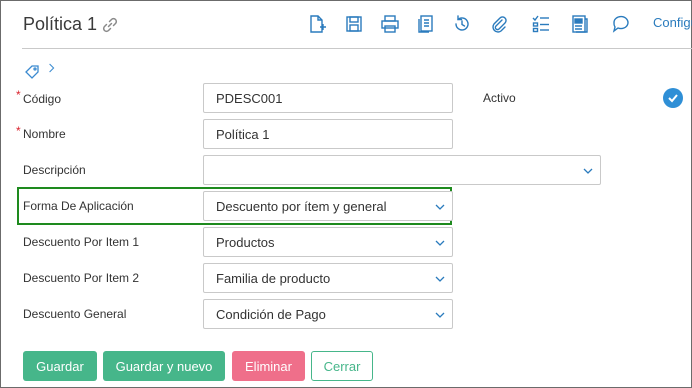 The width and height of the screenshot is (692, 388). Describe the element at coordinates (44, 134) in the screenshot. I see `nombre-label: Nombre` at that location.